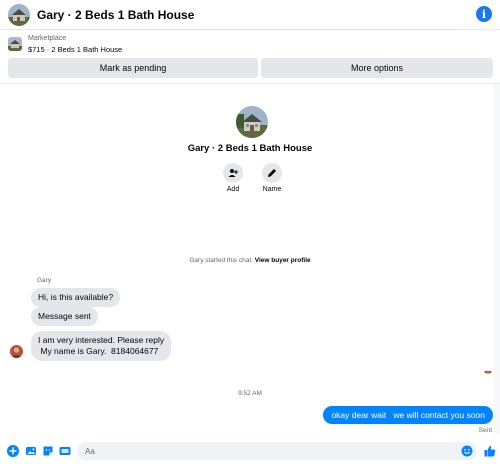  Describe the element at coordinates (13, 451) in the screenshot. I see `plus-icon` at that location.